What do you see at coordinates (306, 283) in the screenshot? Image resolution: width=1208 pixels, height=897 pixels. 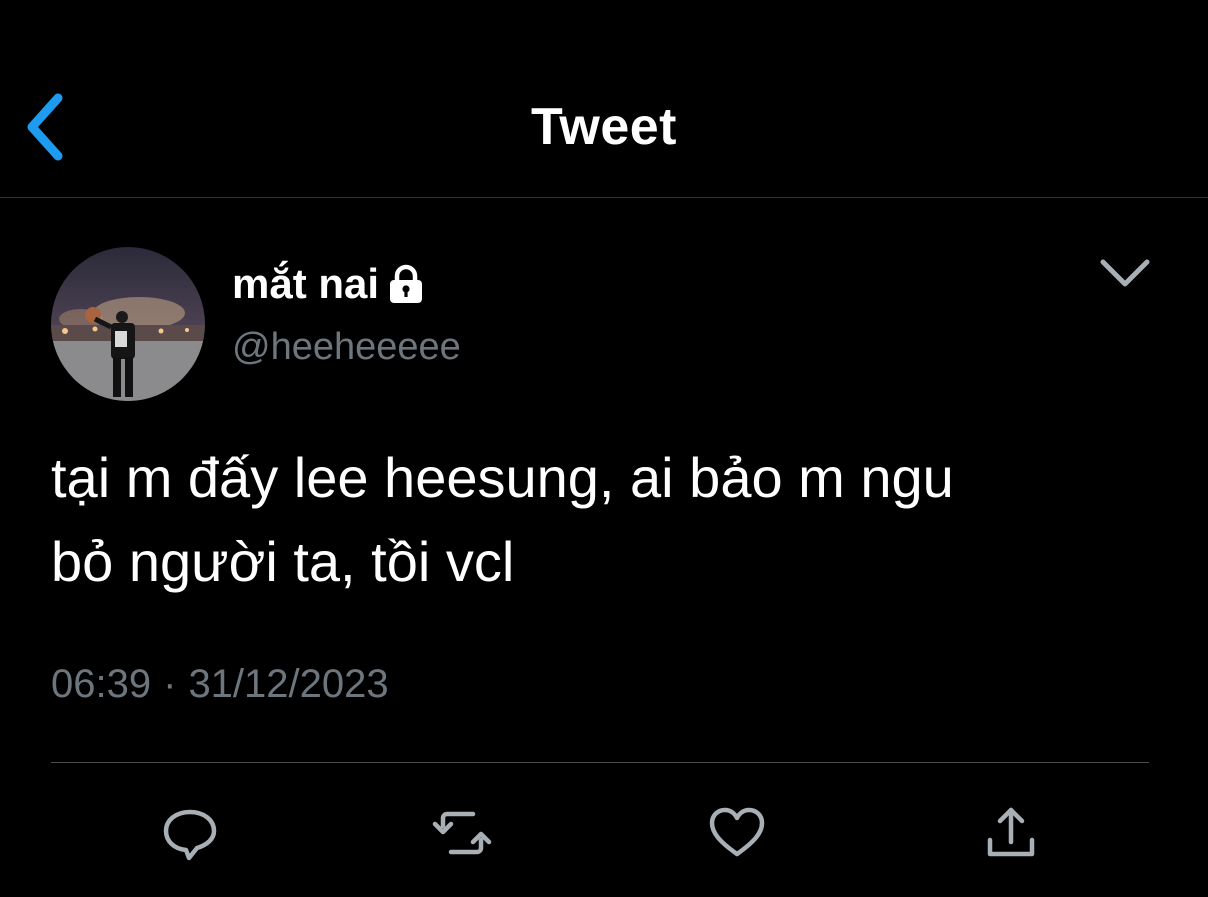 I see `display-name: mắt nai` at bounding box center [306, 283].